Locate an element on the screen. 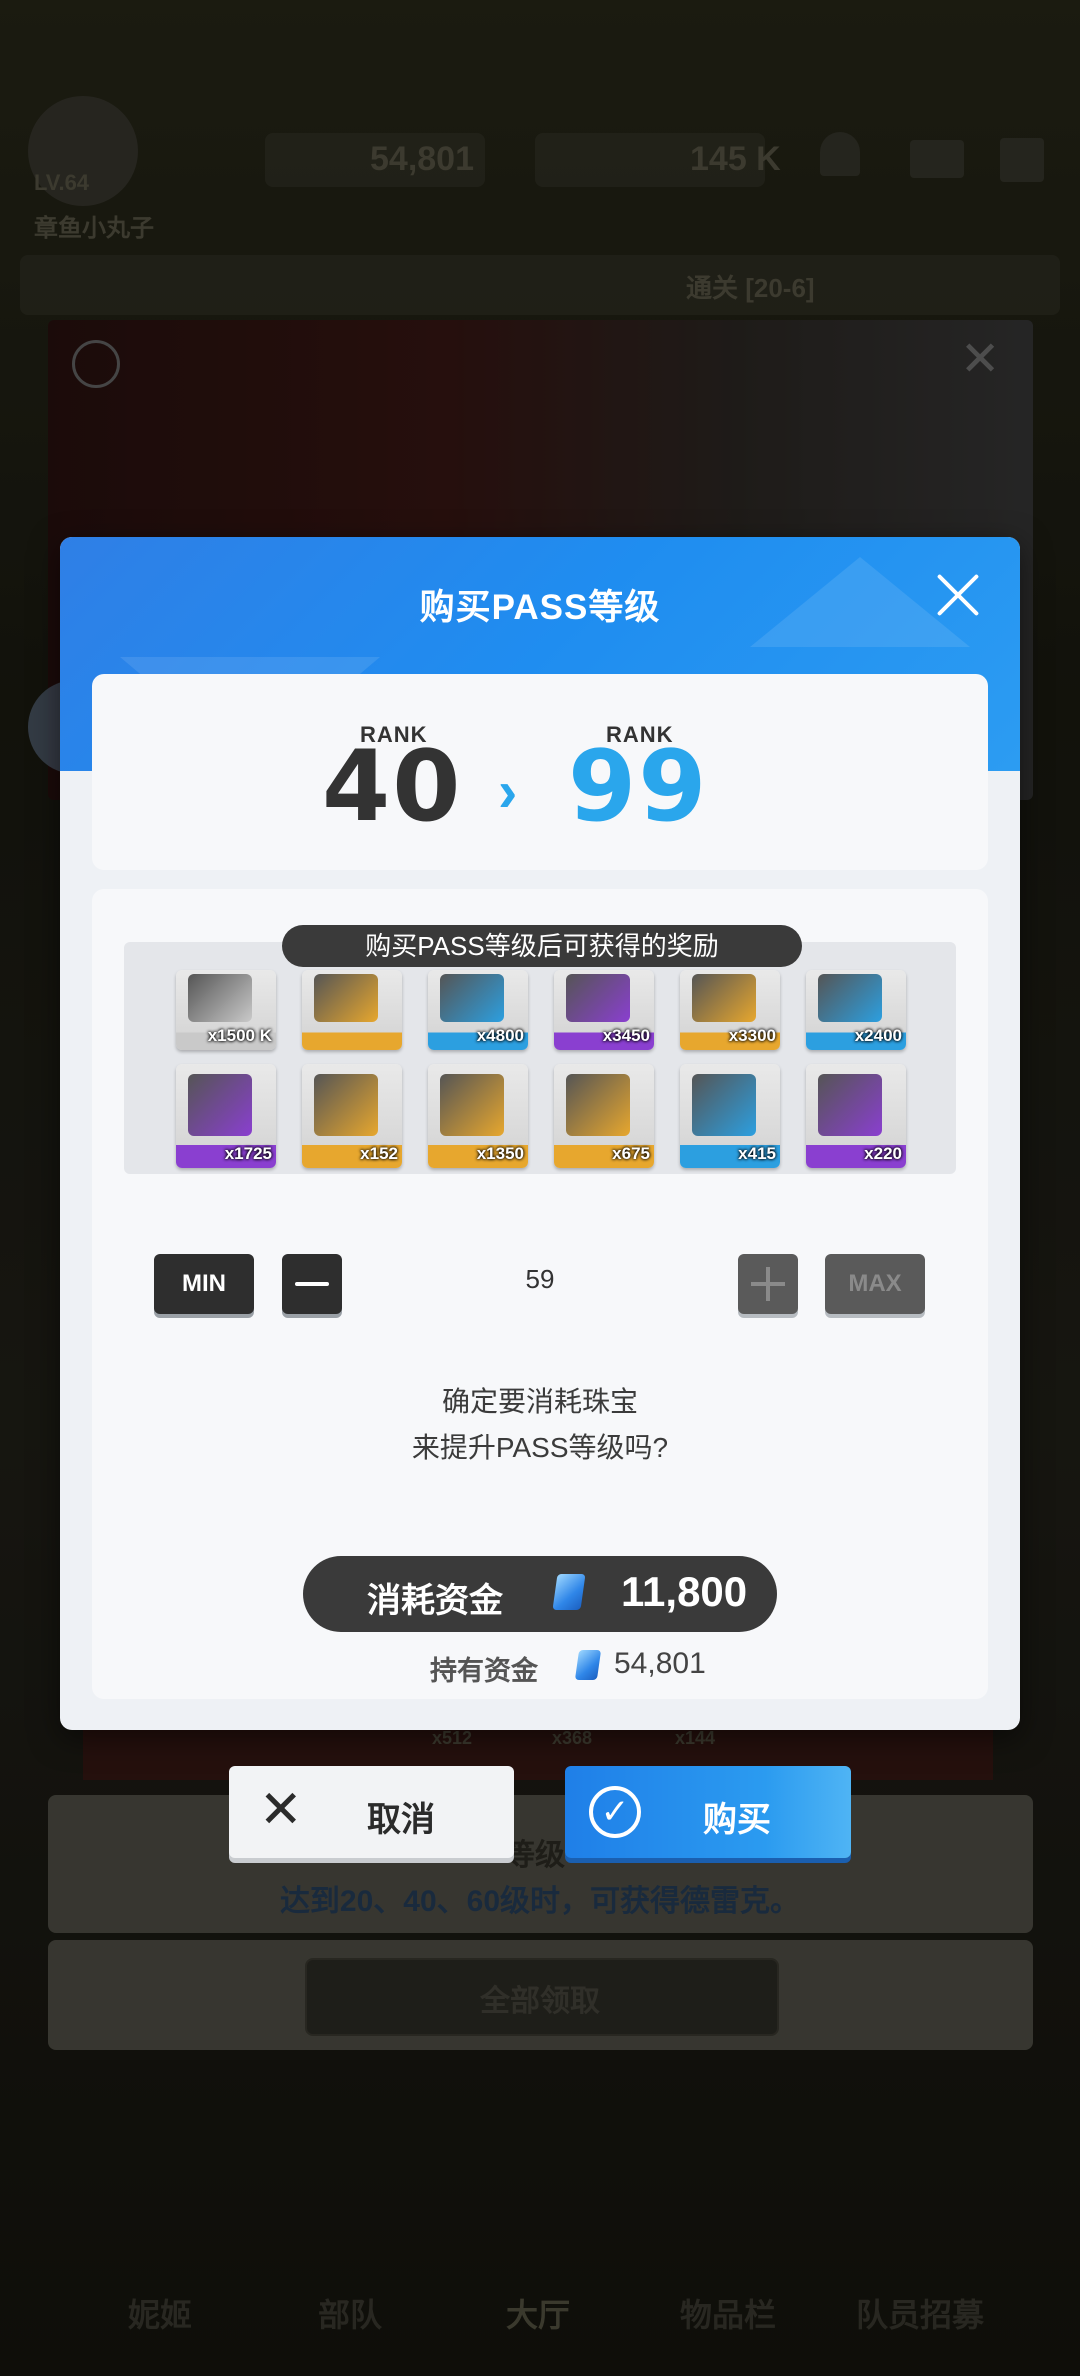 The height and width of the screenshot is (2376, 1080). reward-qty: x3300 is located at coordinates (752, 1035).